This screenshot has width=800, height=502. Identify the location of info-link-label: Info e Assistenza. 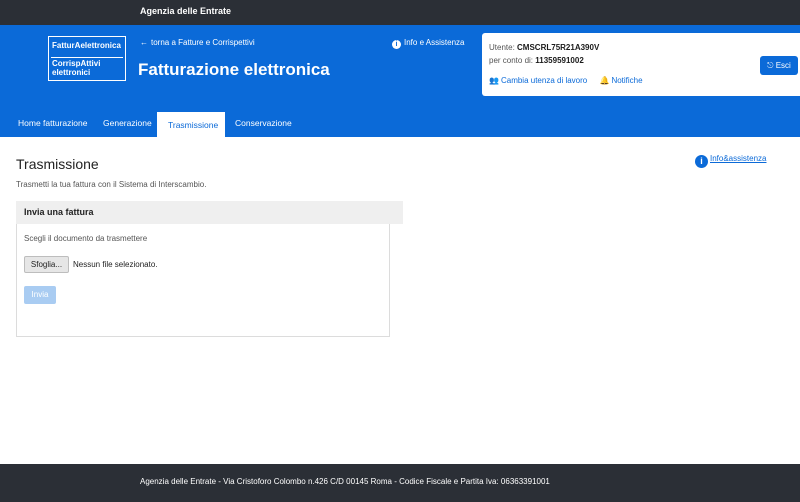
(434, 42).